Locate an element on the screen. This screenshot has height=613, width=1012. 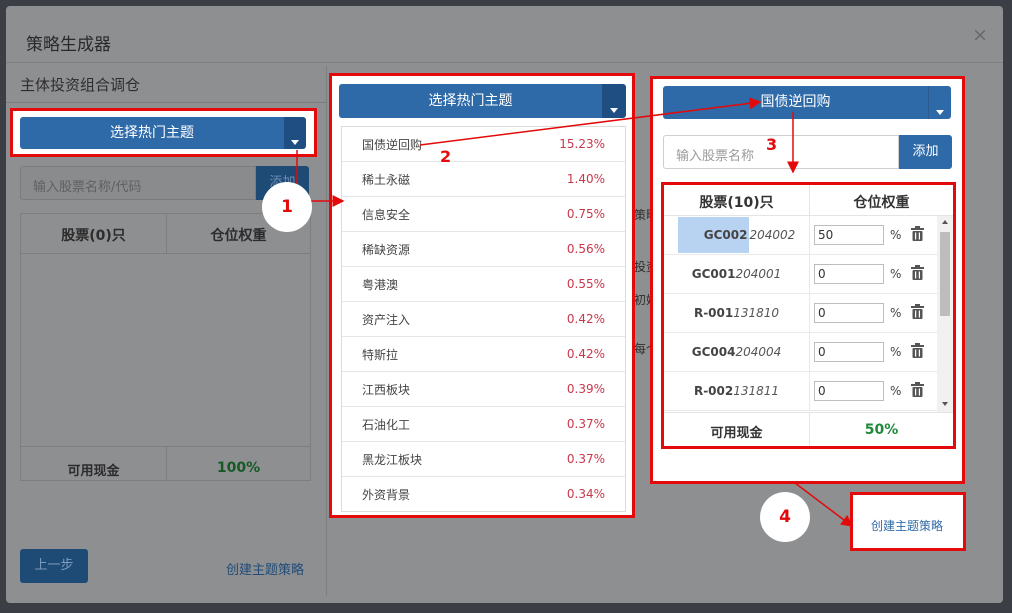
step-3-number: 3 is located at coordinates (772, 144).